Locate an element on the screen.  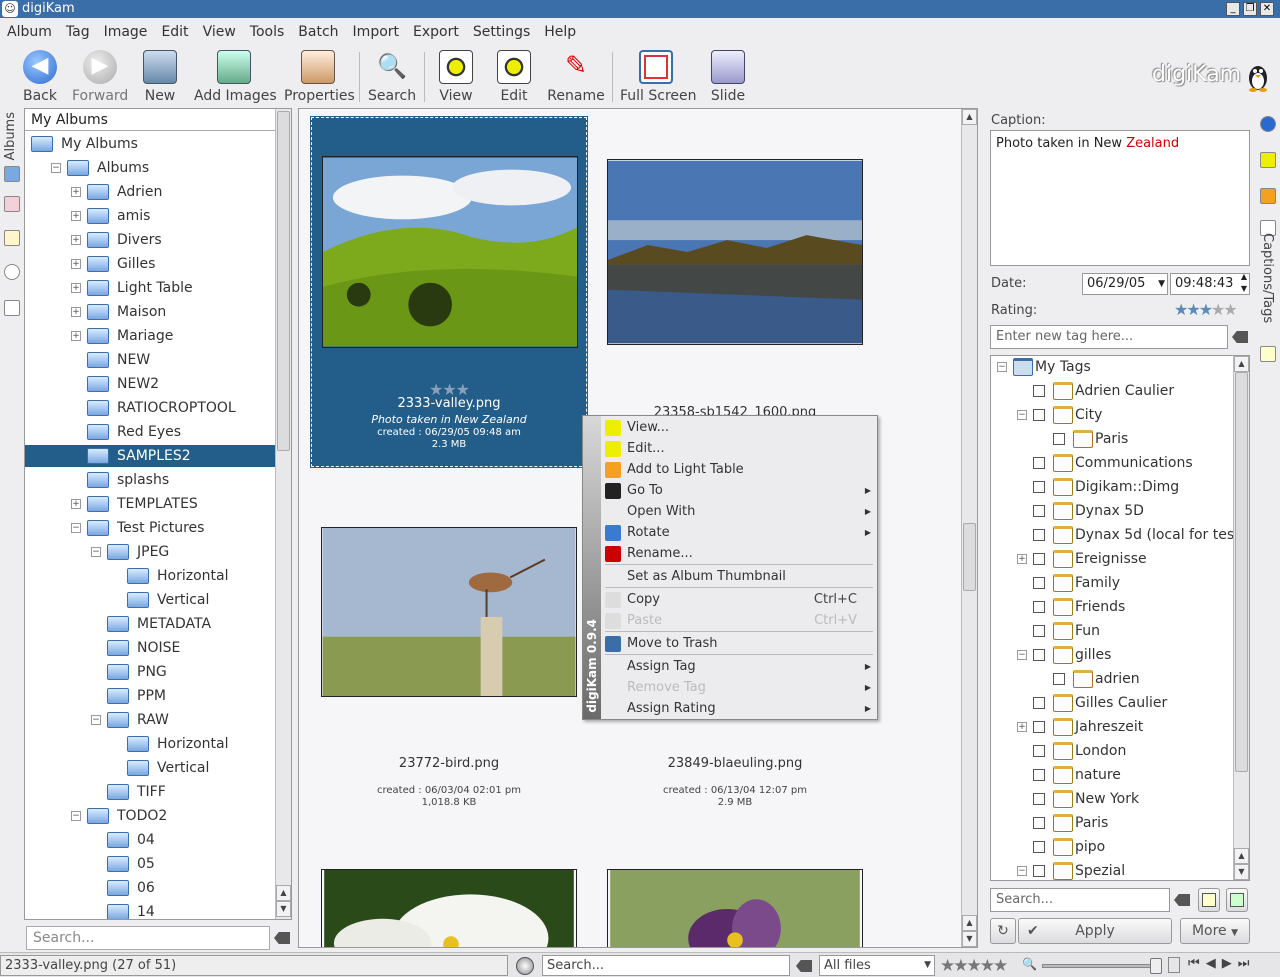
forward-button: ▶ Forward is located at coordinates (100, 77).